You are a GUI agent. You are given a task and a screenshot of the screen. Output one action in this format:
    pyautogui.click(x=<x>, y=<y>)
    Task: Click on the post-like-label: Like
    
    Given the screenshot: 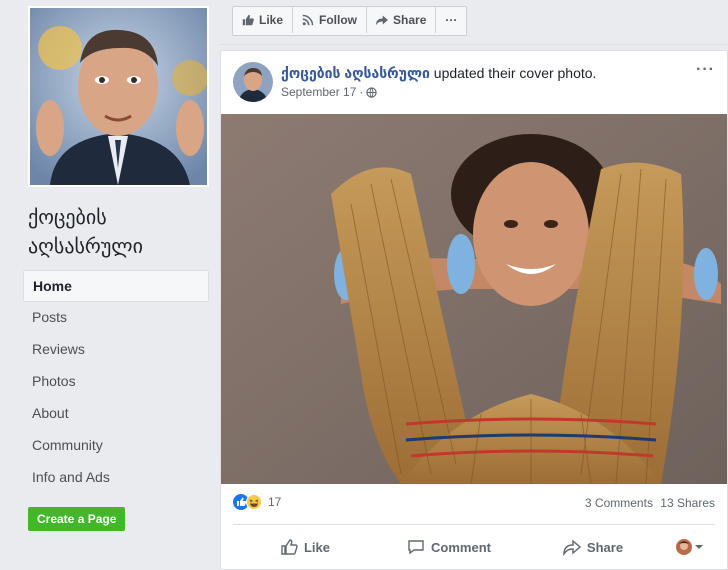 What is the action you would take?
    pyautogui.click(x=316, y=547)
    